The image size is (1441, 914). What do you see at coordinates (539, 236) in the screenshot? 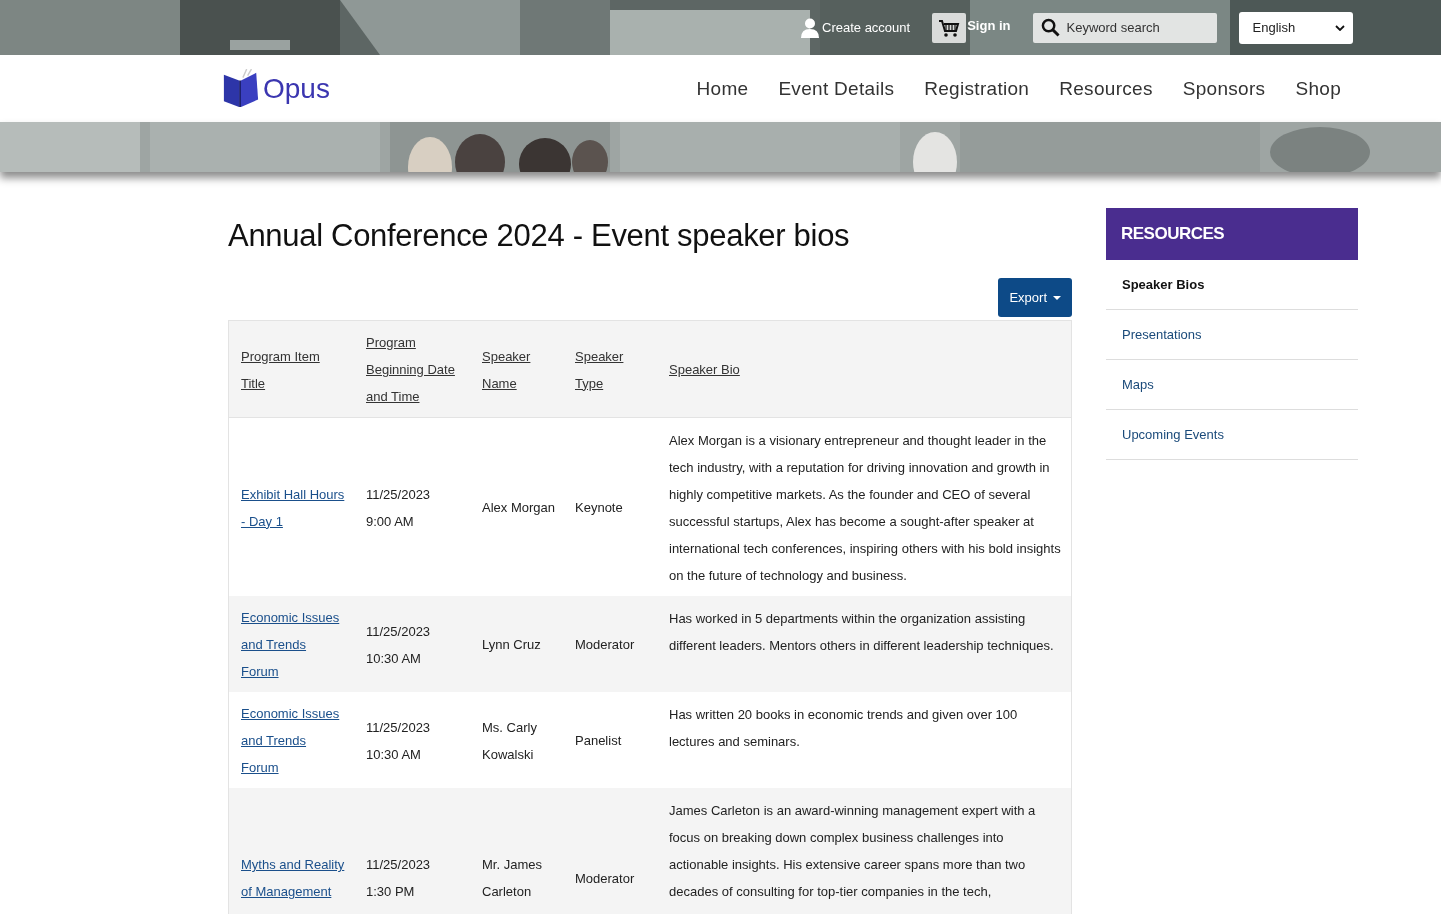
I see `page-title: Annual Conference 2024 - Event speaker bios` at bounding box center [539, 236].